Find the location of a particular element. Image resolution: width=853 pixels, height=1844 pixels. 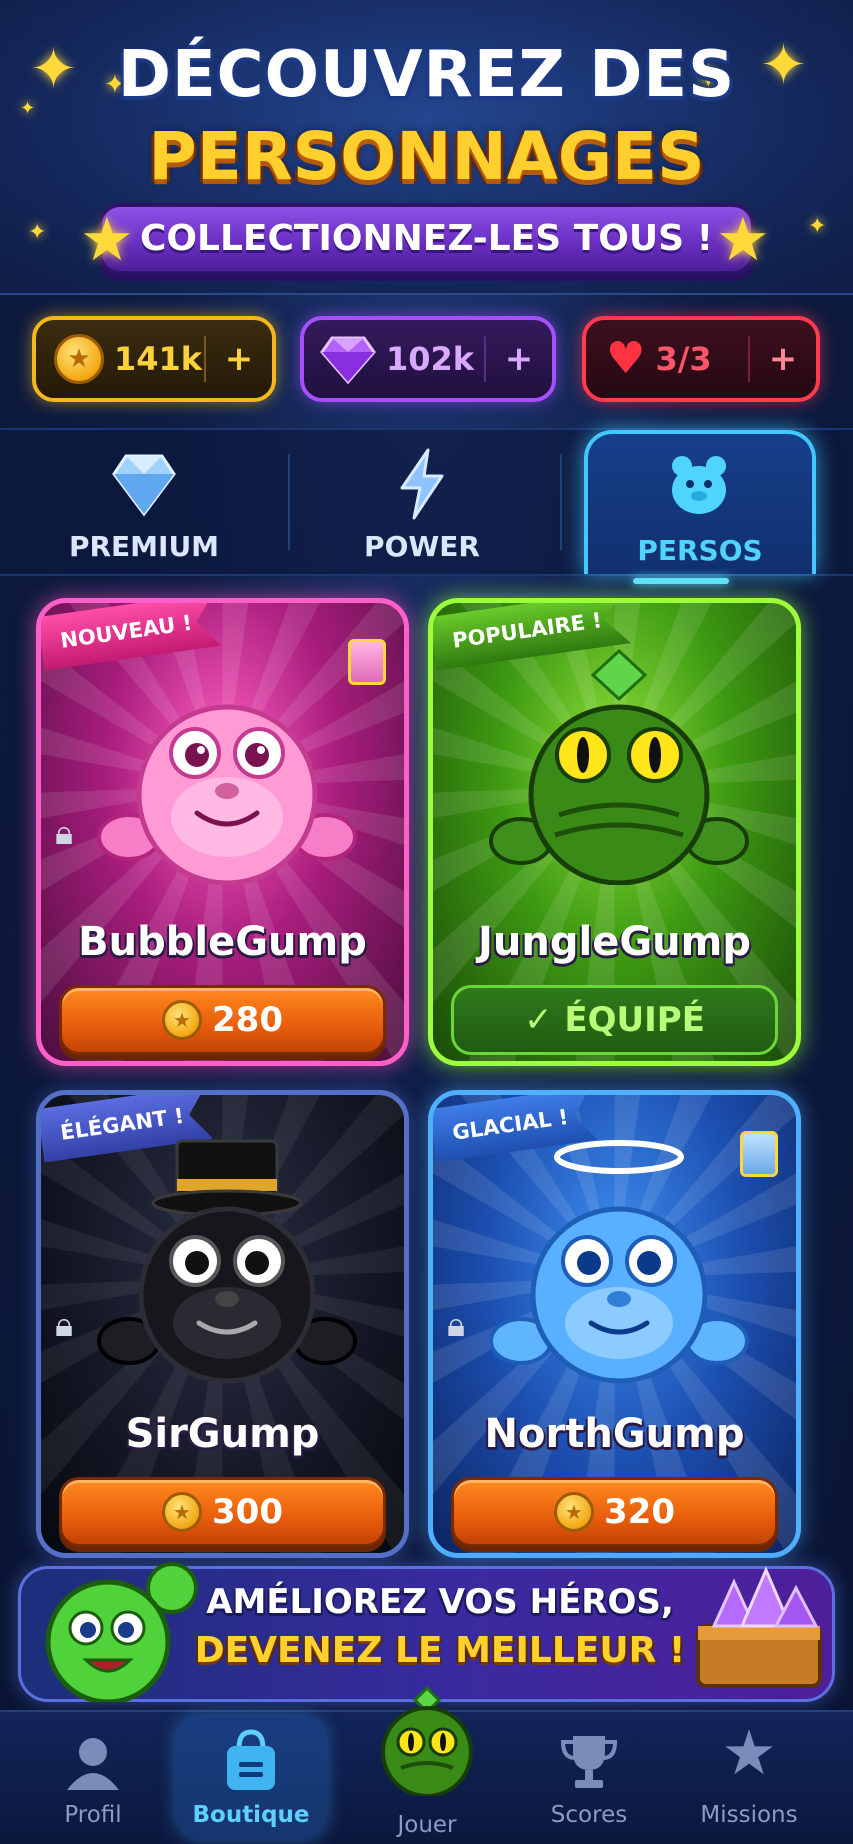

nav-profil: Profil is located at coordinates (93, 1778).